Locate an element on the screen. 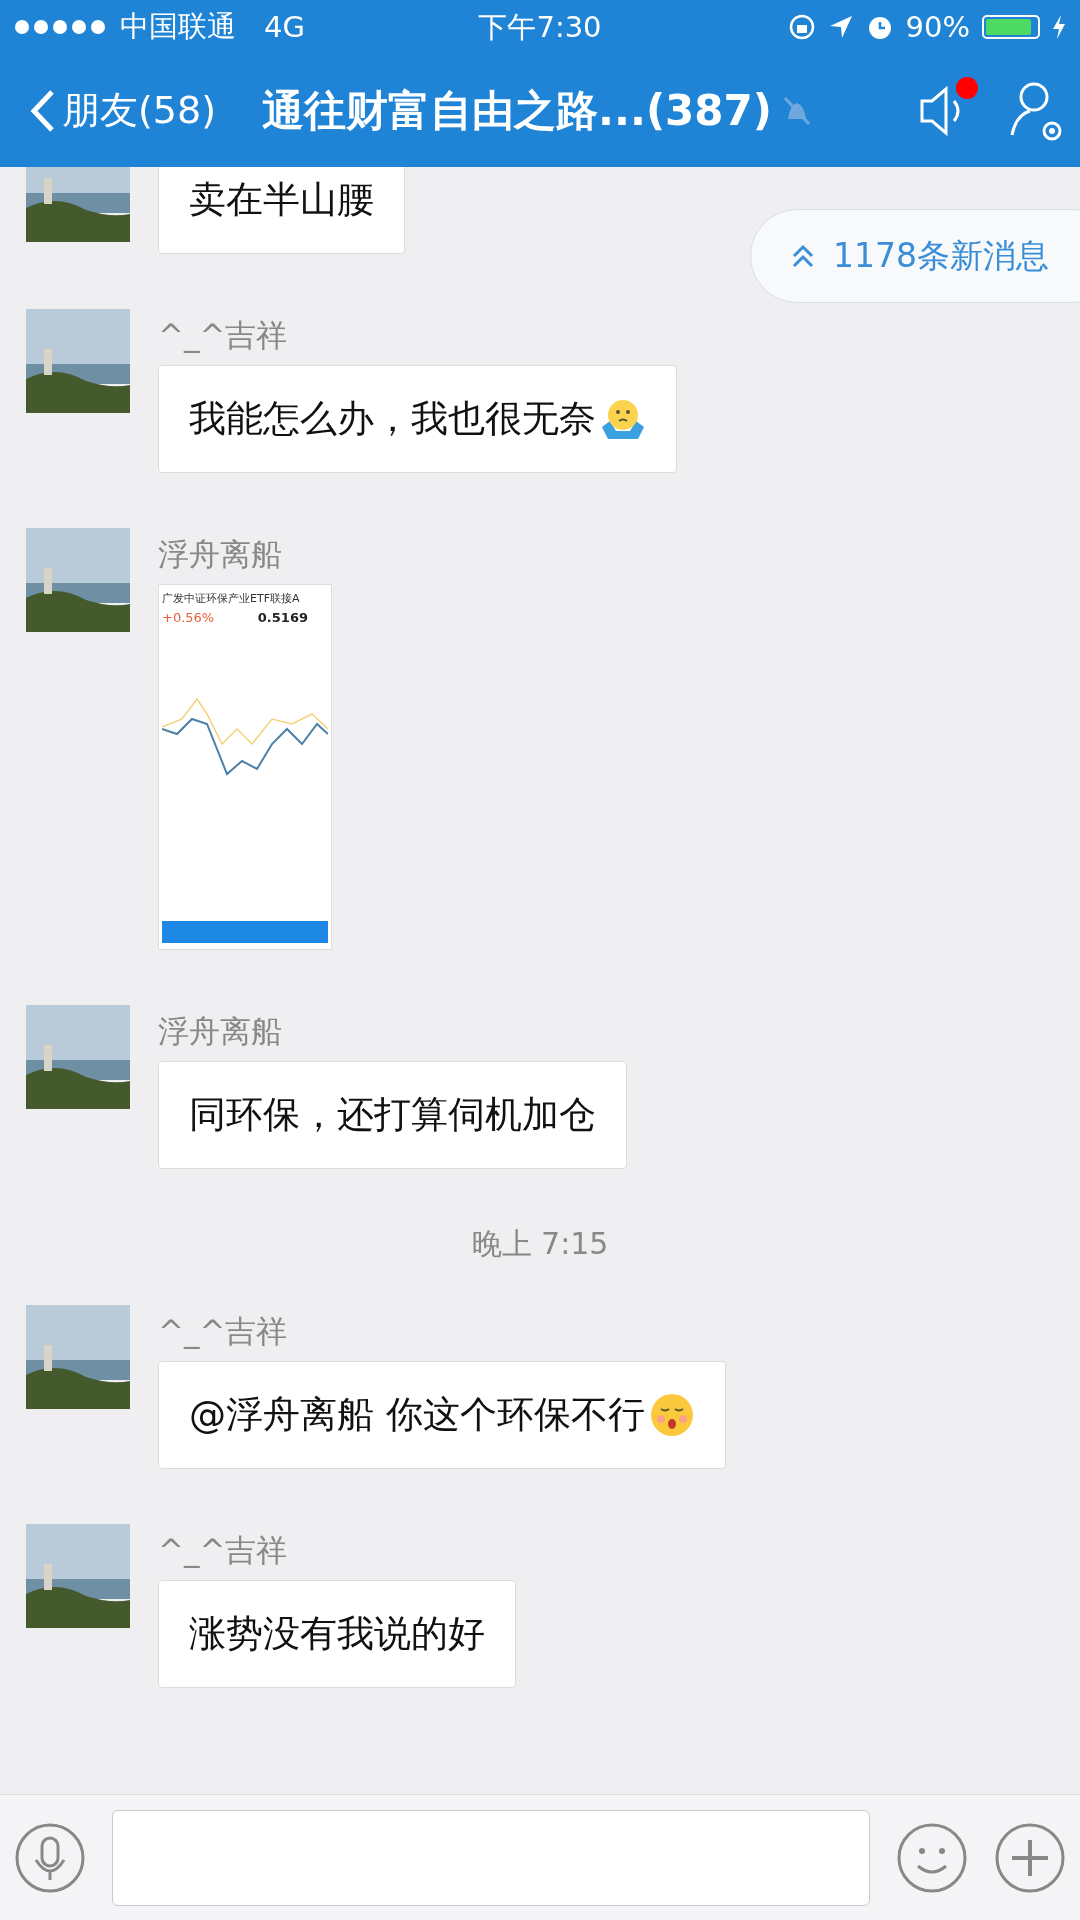 Image resolution: width=1080 pixels, height=1920 pixels. group-title: 通往财富自由之路...(387) is located at coordinates (517, 110).